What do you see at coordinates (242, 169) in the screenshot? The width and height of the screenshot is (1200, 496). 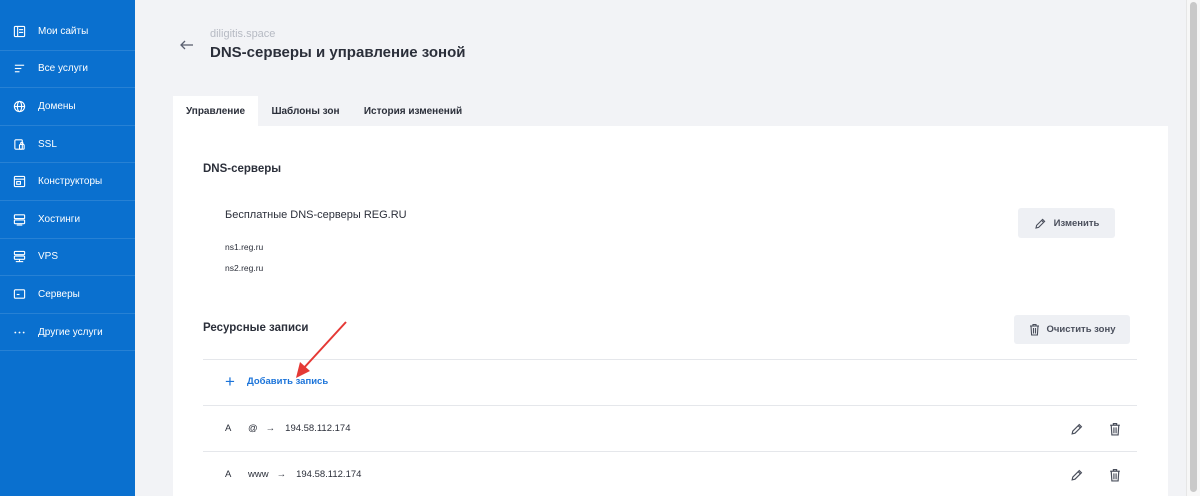 I see `dns-servers-heading: DNS-серверы` at bounding box center [242, 169].